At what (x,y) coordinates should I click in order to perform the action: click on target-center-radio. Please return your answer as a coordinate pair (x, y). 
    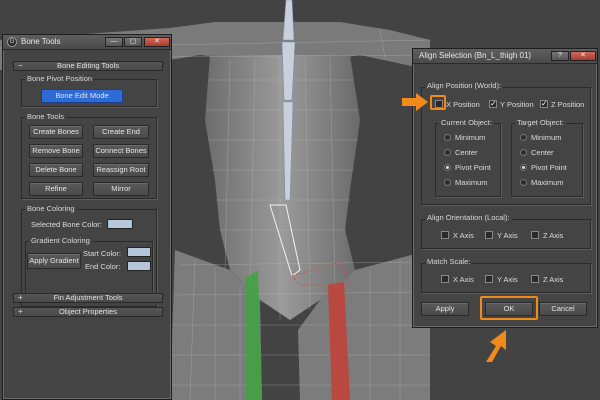
    Looking at the image, I should click on (523, 152).